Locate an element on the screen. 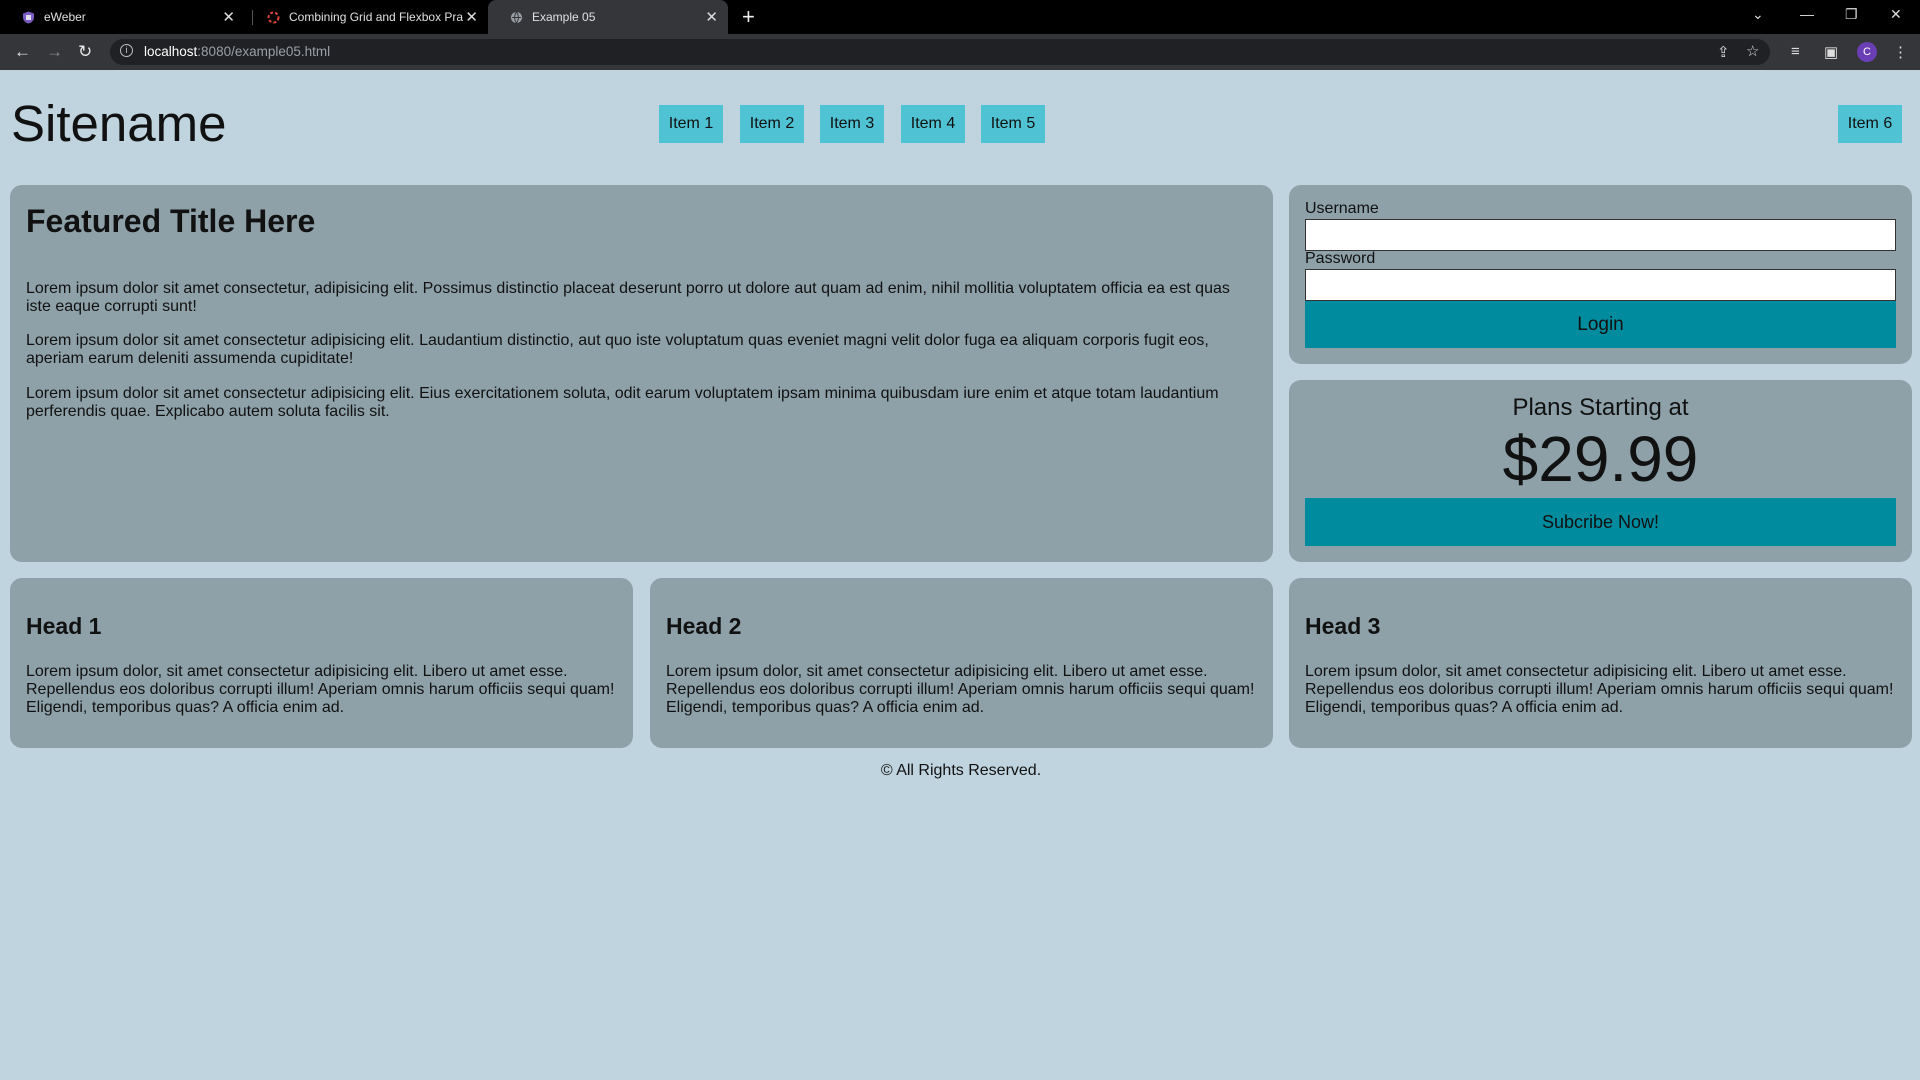  featured-title: Featured Title Here is located at coordinates (171, 221).